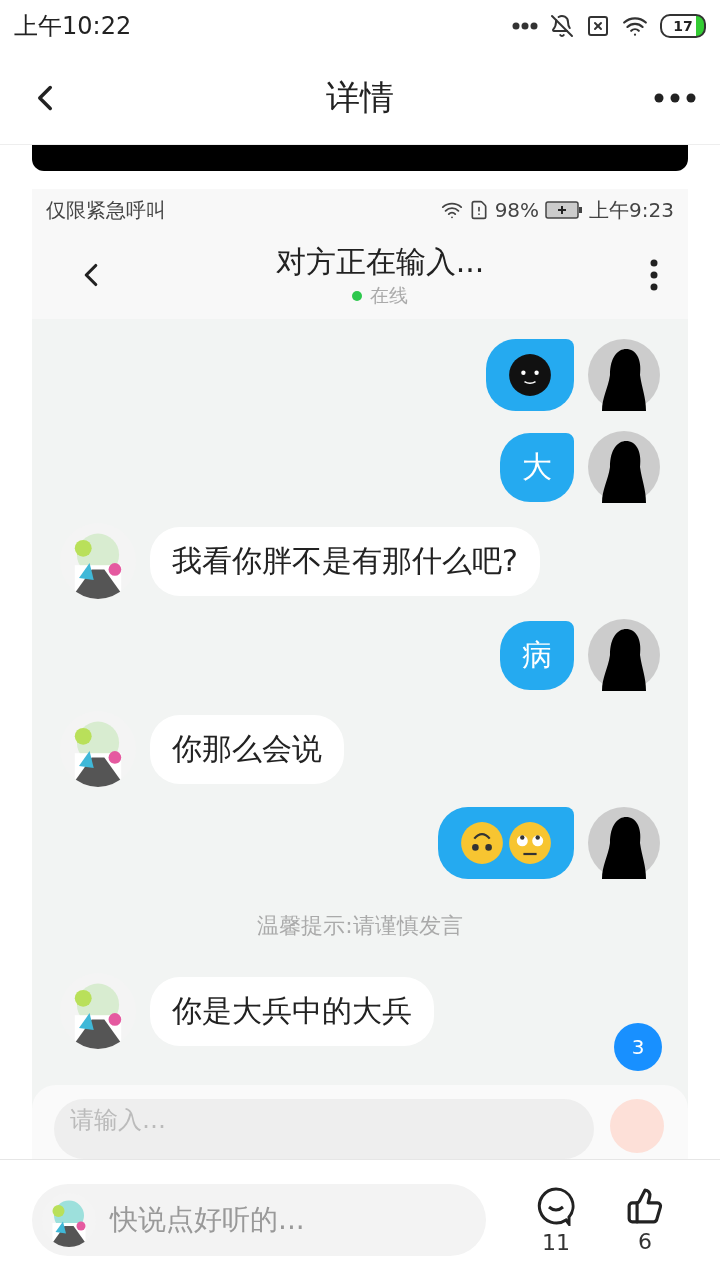  What do you see at coordinates (106, 210) in the screenshot?
I see `carrier-text: 仅限紧急呼叫` at bounding box center [106, 210].